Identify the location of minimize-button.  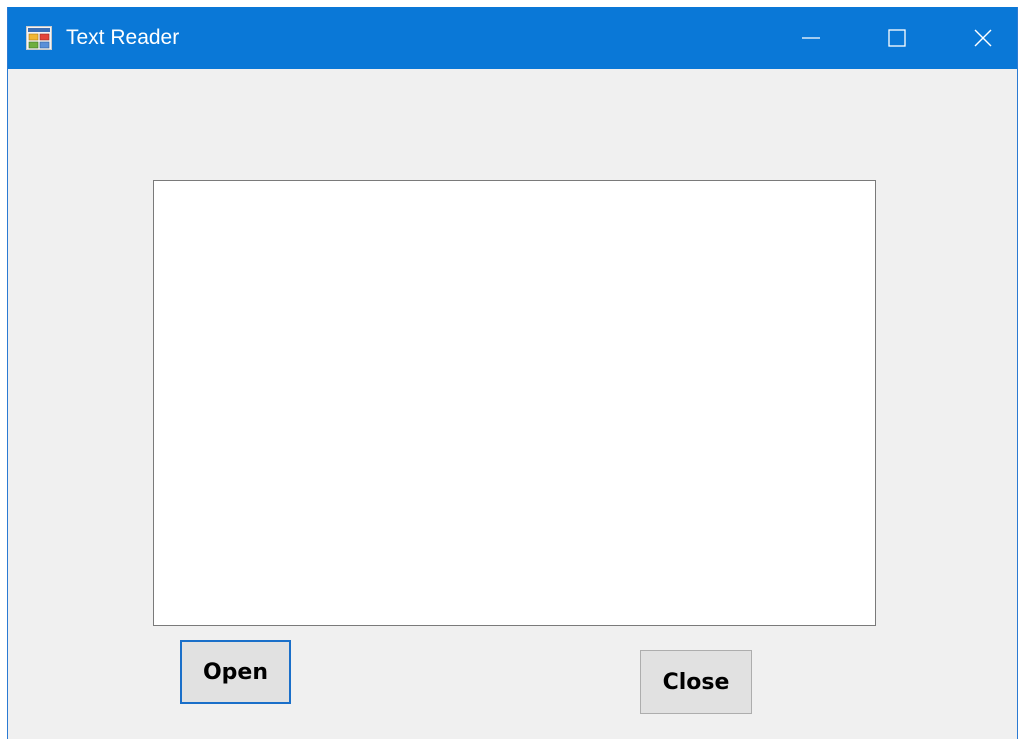
(811, 38).